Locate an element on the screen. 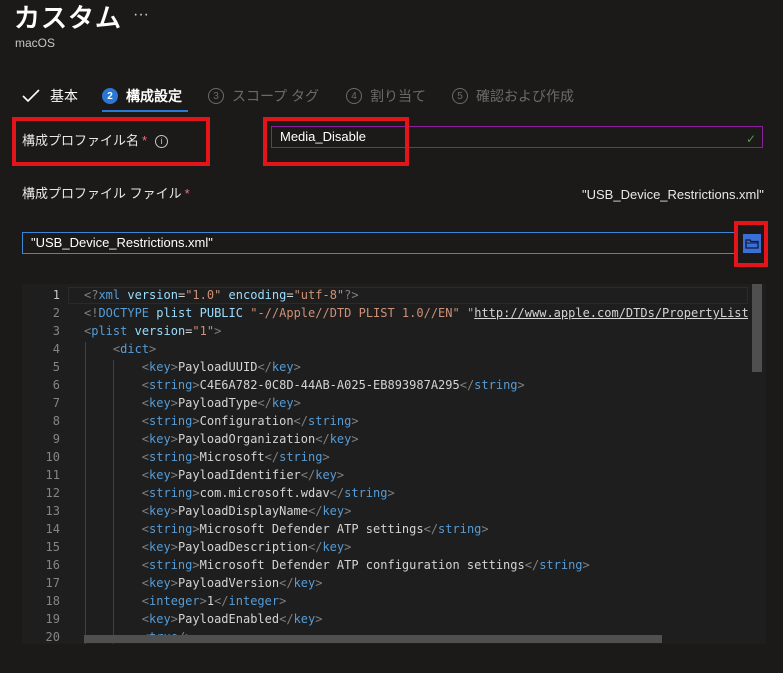 The height and width of the screenshot is (673, 783). line-number: 5 is located at coordinates (56, 367).